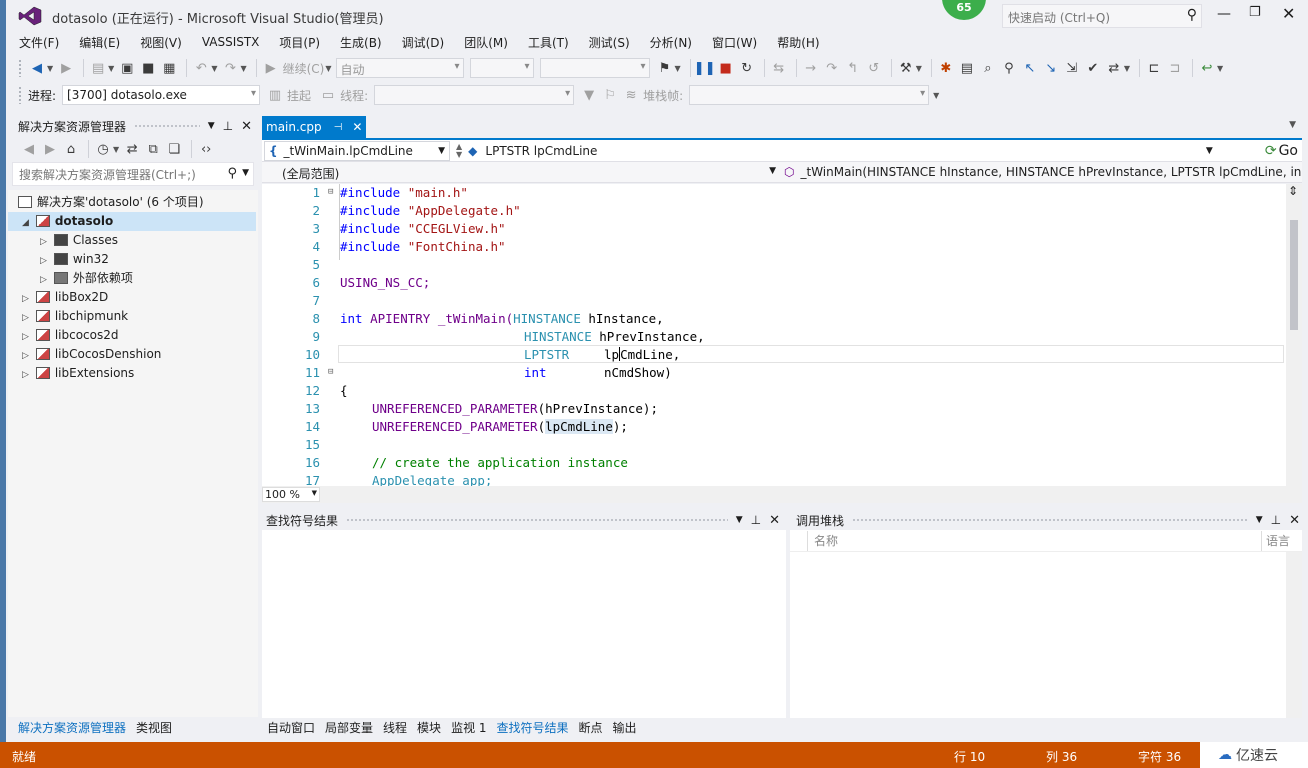 Image resolution: width=1308 pixels, height=768 pixels. I want to click on stop-debugging-icon: ■, so click(726, 68).